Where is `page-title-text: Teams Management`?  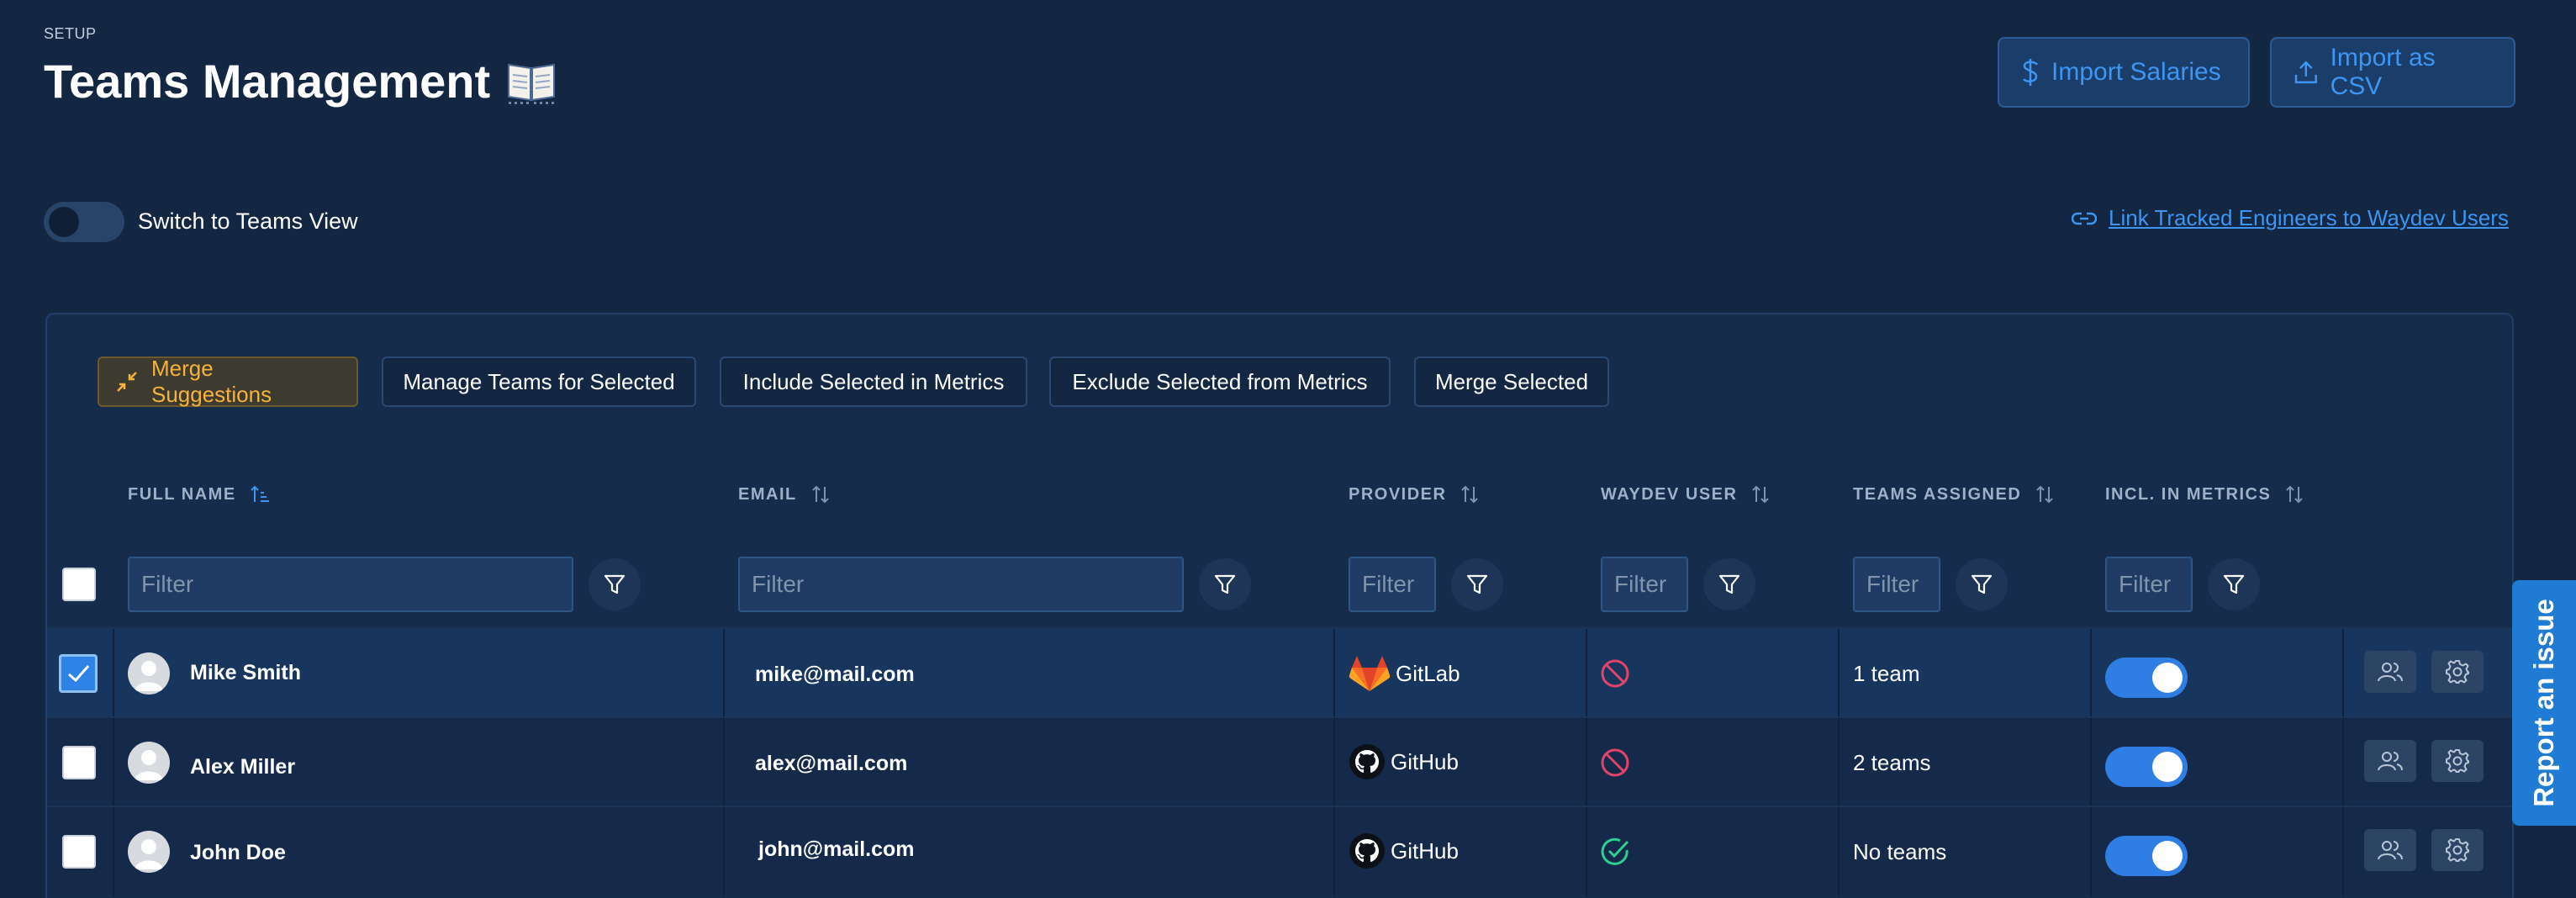 page-title-text: Teams Management is located at coordinates (267, 81).